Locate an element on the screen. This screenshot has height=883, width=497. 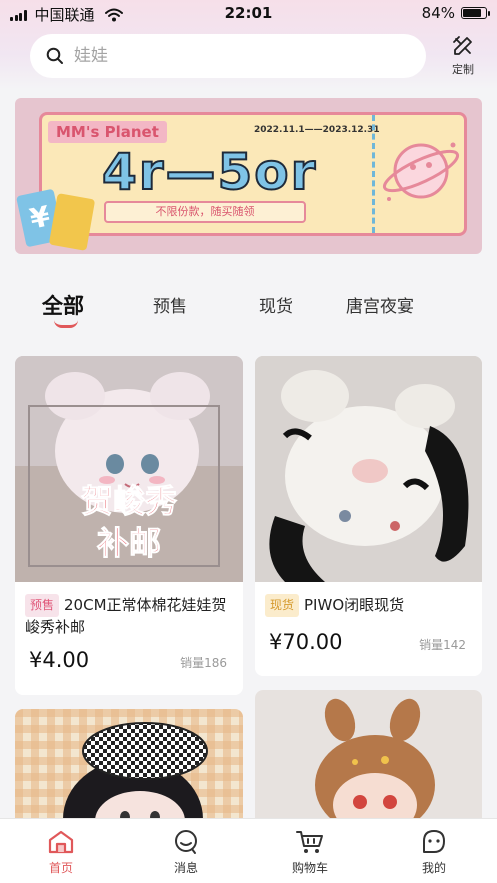
category-tabs: 全部 预售 现货 唐宫夜宴 is located at coordinates (248, 310).